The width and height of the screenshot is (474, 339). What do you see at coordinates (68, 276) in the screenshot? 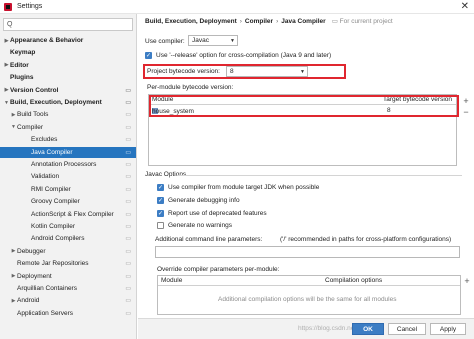
I see `sidebar-item-deployment: ▶ Deployment ▭` at bounding box center [68, 276].